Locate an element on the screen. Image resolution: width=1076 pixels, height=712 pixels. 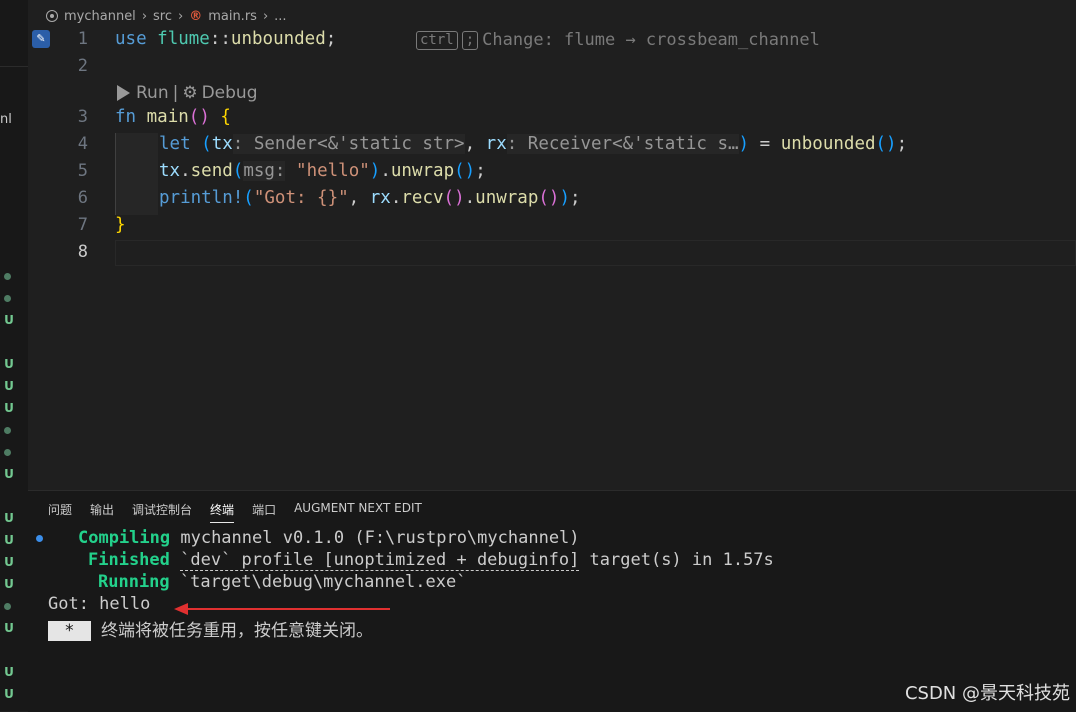
divider is located at coordinates (14, 66).